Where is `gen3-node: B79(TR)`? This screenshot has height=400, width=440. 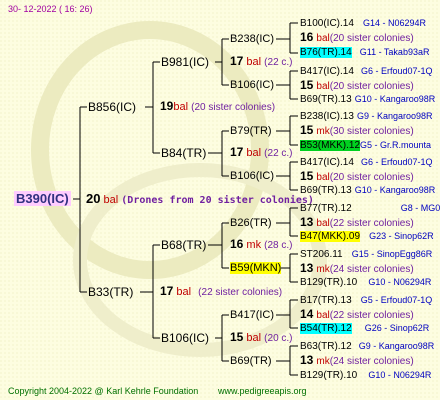 gen3-node: B79(TR) is located at coordinates (251, 131).